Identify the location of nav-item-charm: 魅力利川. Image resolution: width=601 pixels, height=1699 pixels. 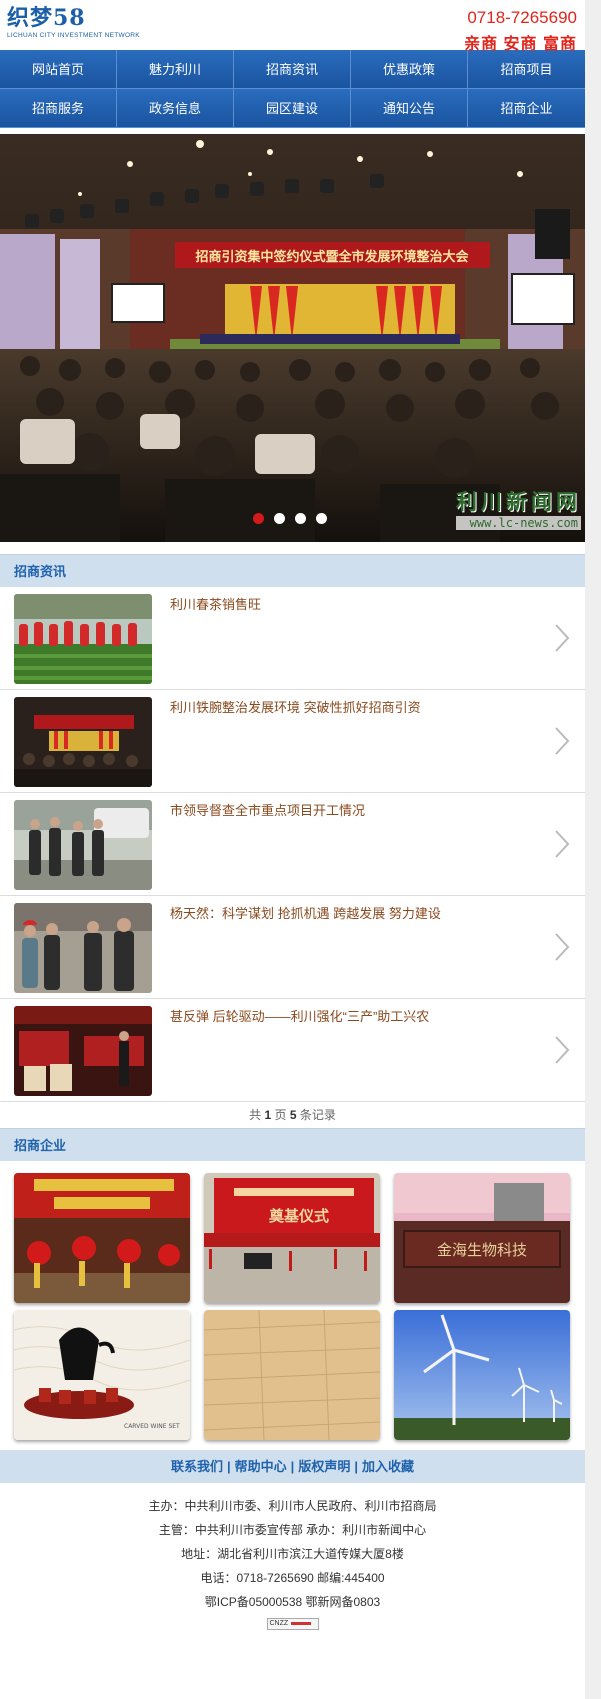
(175, 69).